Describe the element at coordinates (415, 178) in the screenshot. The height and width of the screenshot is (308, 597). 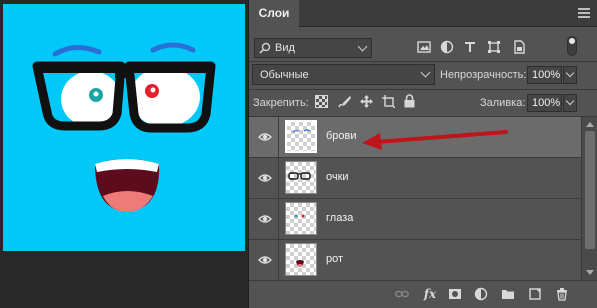
I see `layer-row-glasses: очки` at that location.